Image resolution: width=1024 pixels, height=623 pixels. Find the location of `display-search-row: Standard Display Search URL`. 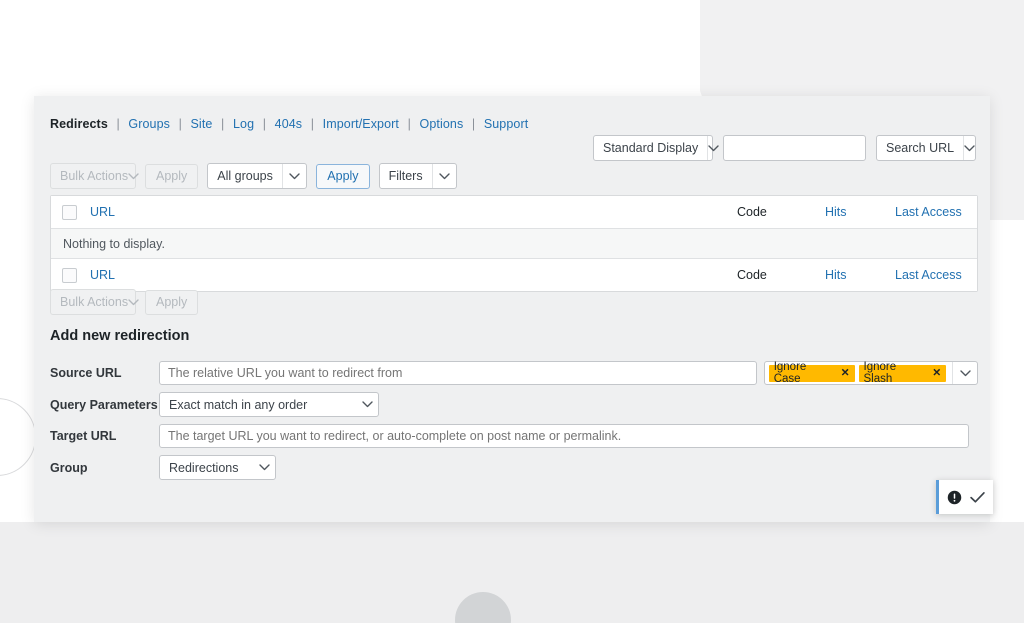

display-search-row: Standard Display Search URL is located at coordinates (784, 148).